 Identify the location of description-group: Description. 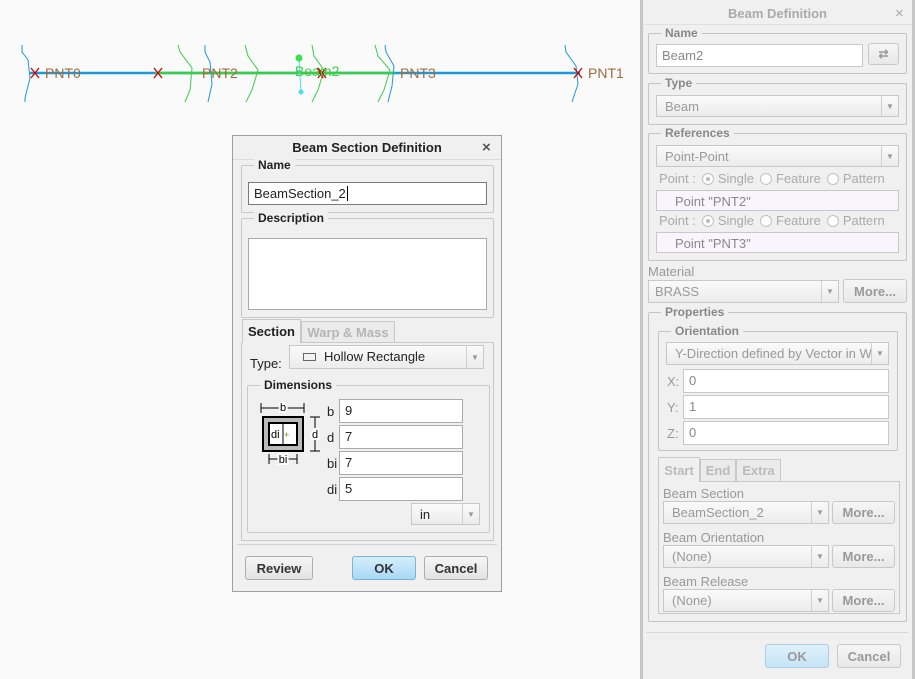
(367, 264).